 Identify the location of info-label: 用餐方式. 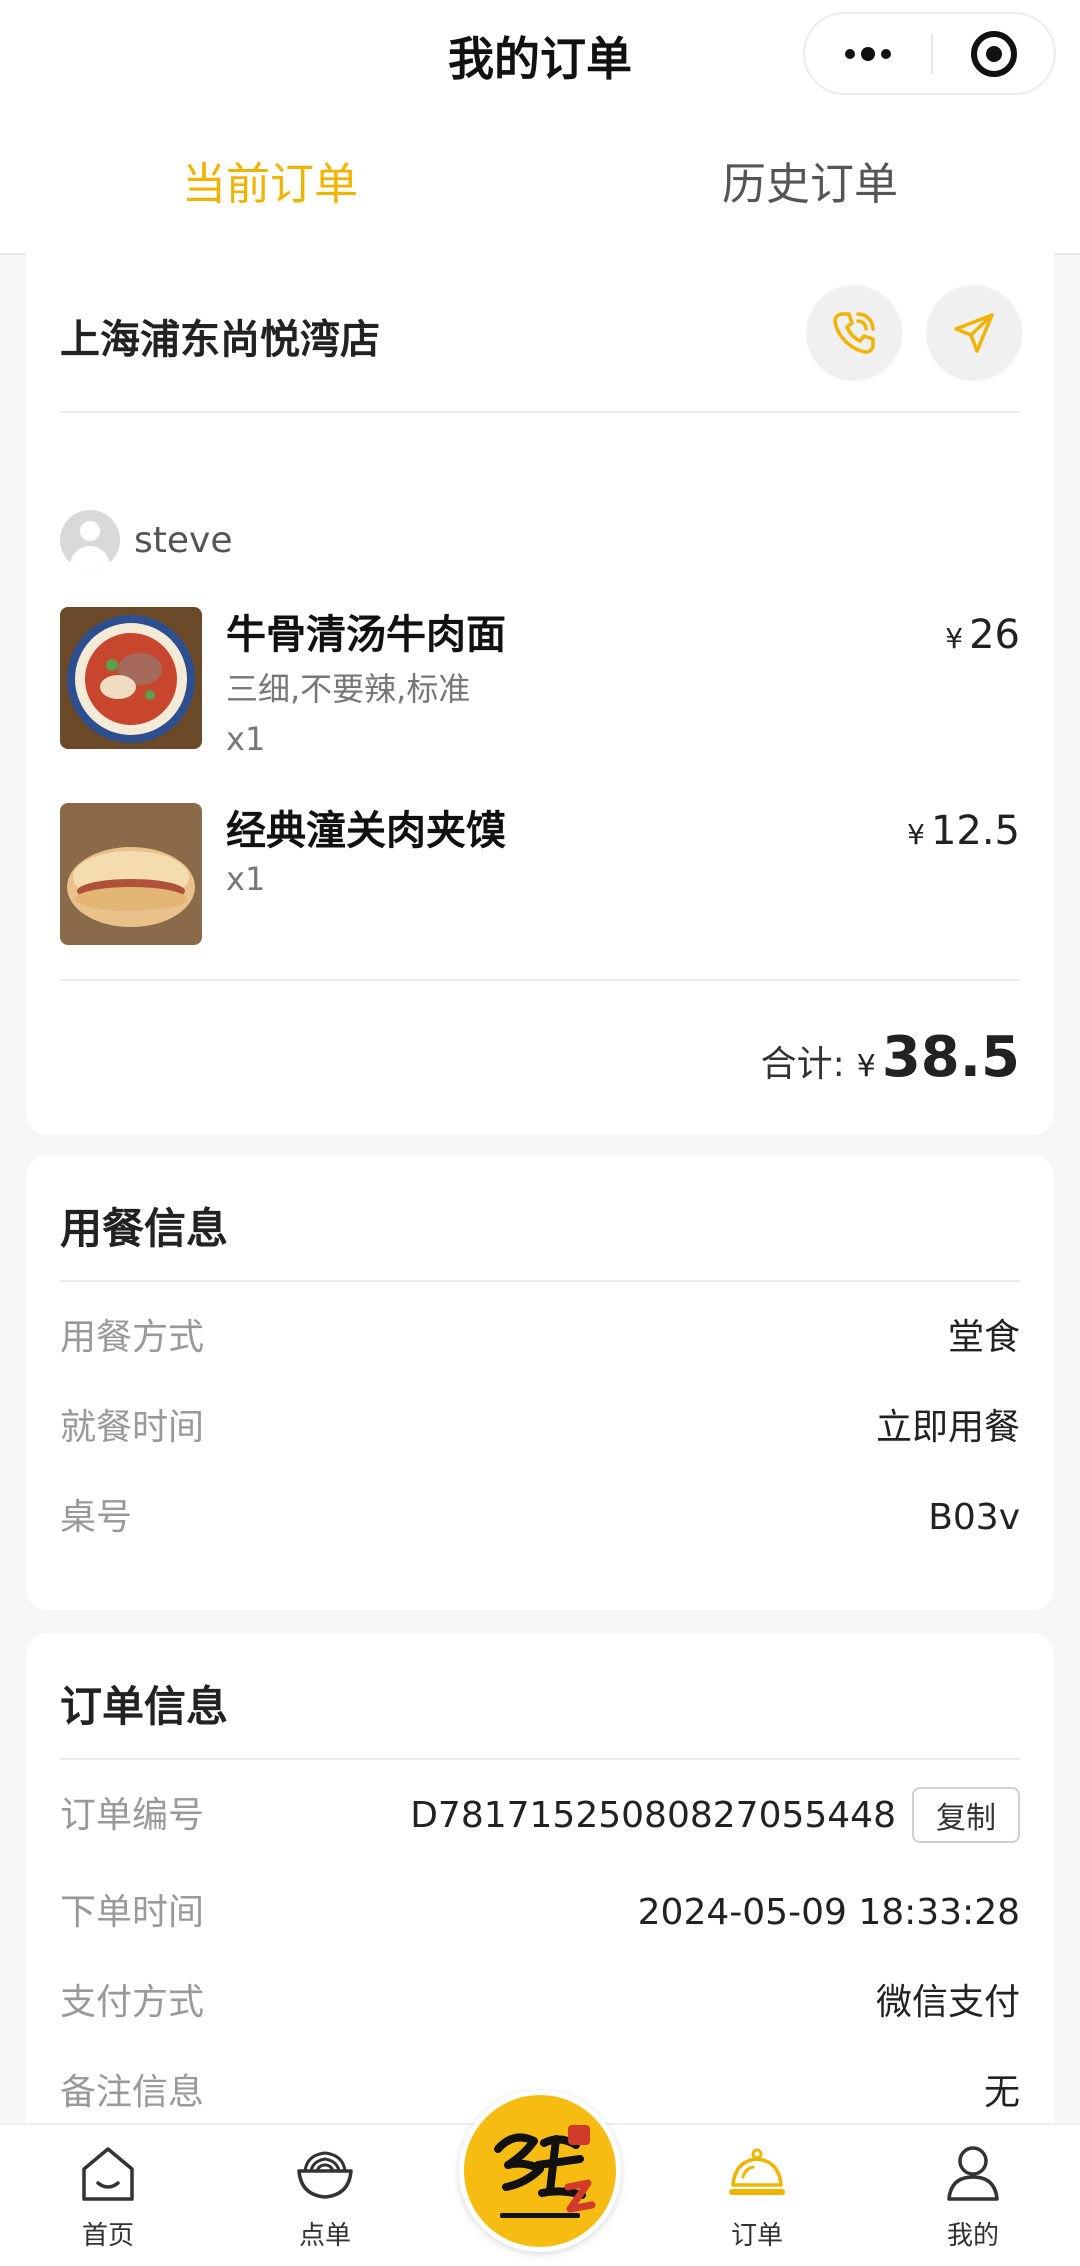
(132, 1337).